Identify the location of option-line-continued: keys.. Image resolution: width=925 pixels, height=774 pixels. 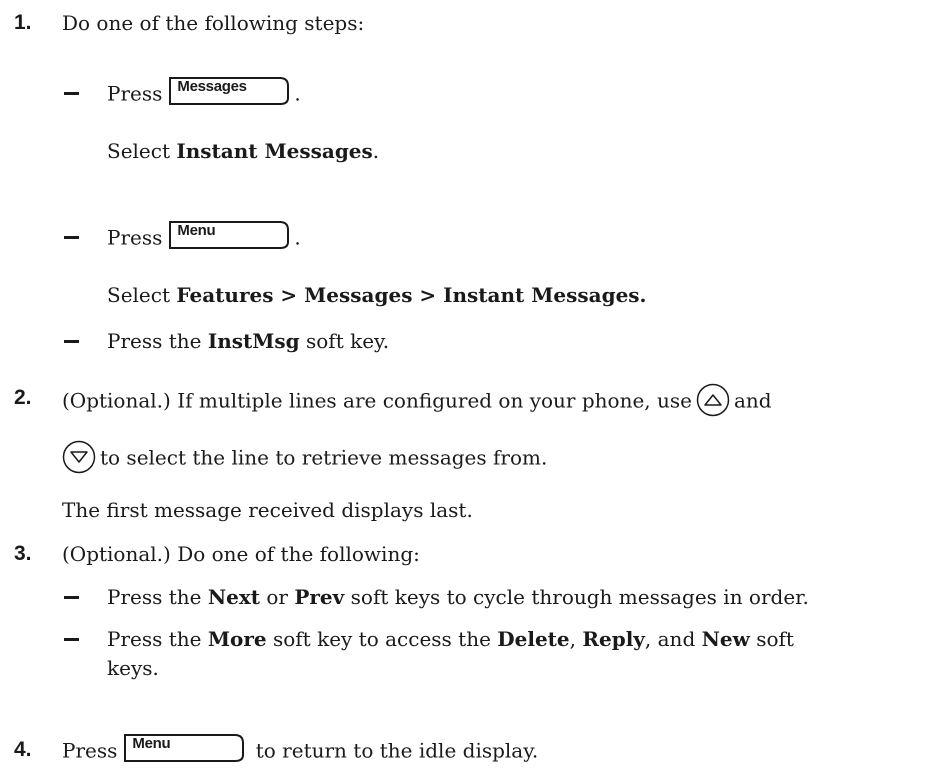
(133, 668).